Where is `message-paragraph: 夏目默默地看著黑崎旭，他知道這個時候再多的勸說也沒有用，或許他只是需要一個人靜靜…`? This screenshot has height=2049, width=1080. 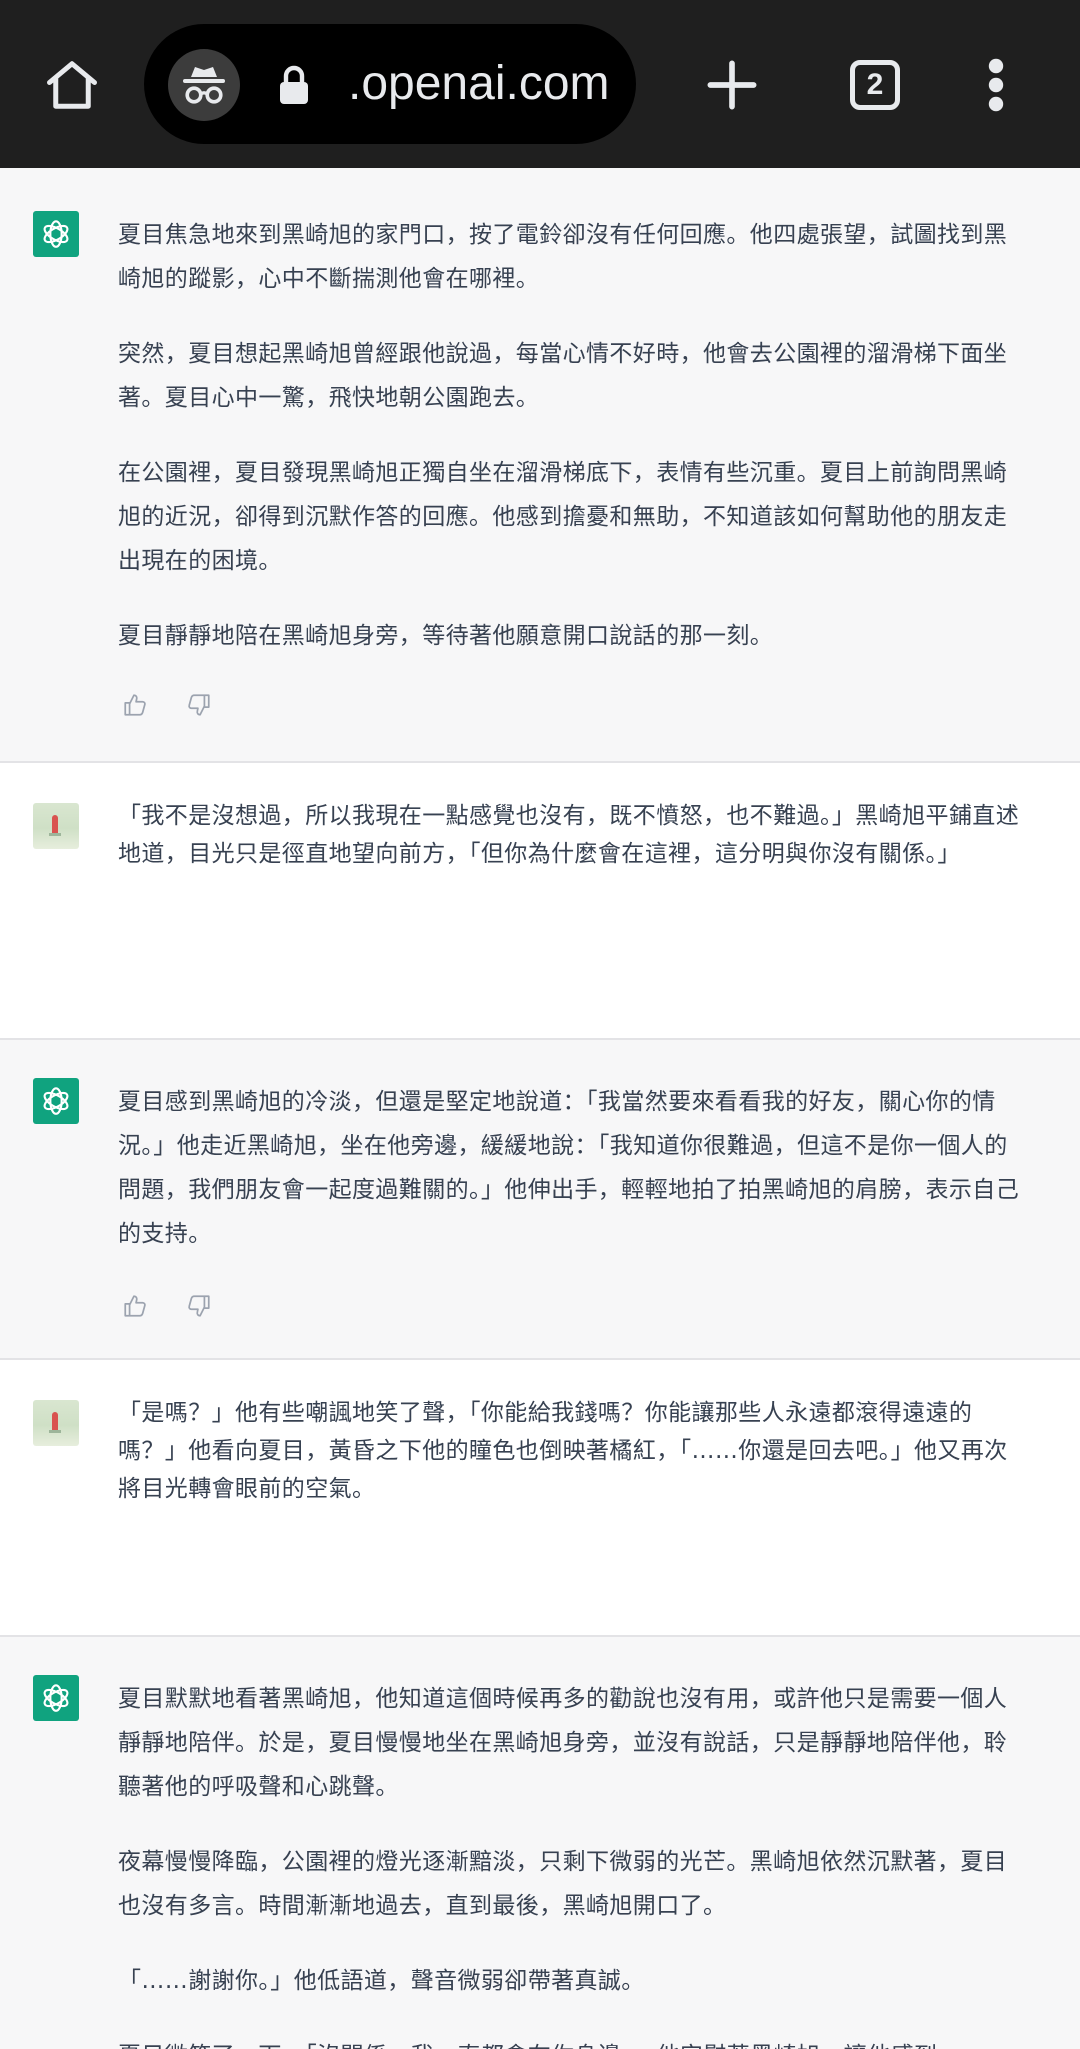
message-paragraph: 夏目默默地看著黑崎旭，他知道這個時候再多的勸說也沒有用，或許他只是需要一個人靜靜… is located at coordinates (563, 1743).